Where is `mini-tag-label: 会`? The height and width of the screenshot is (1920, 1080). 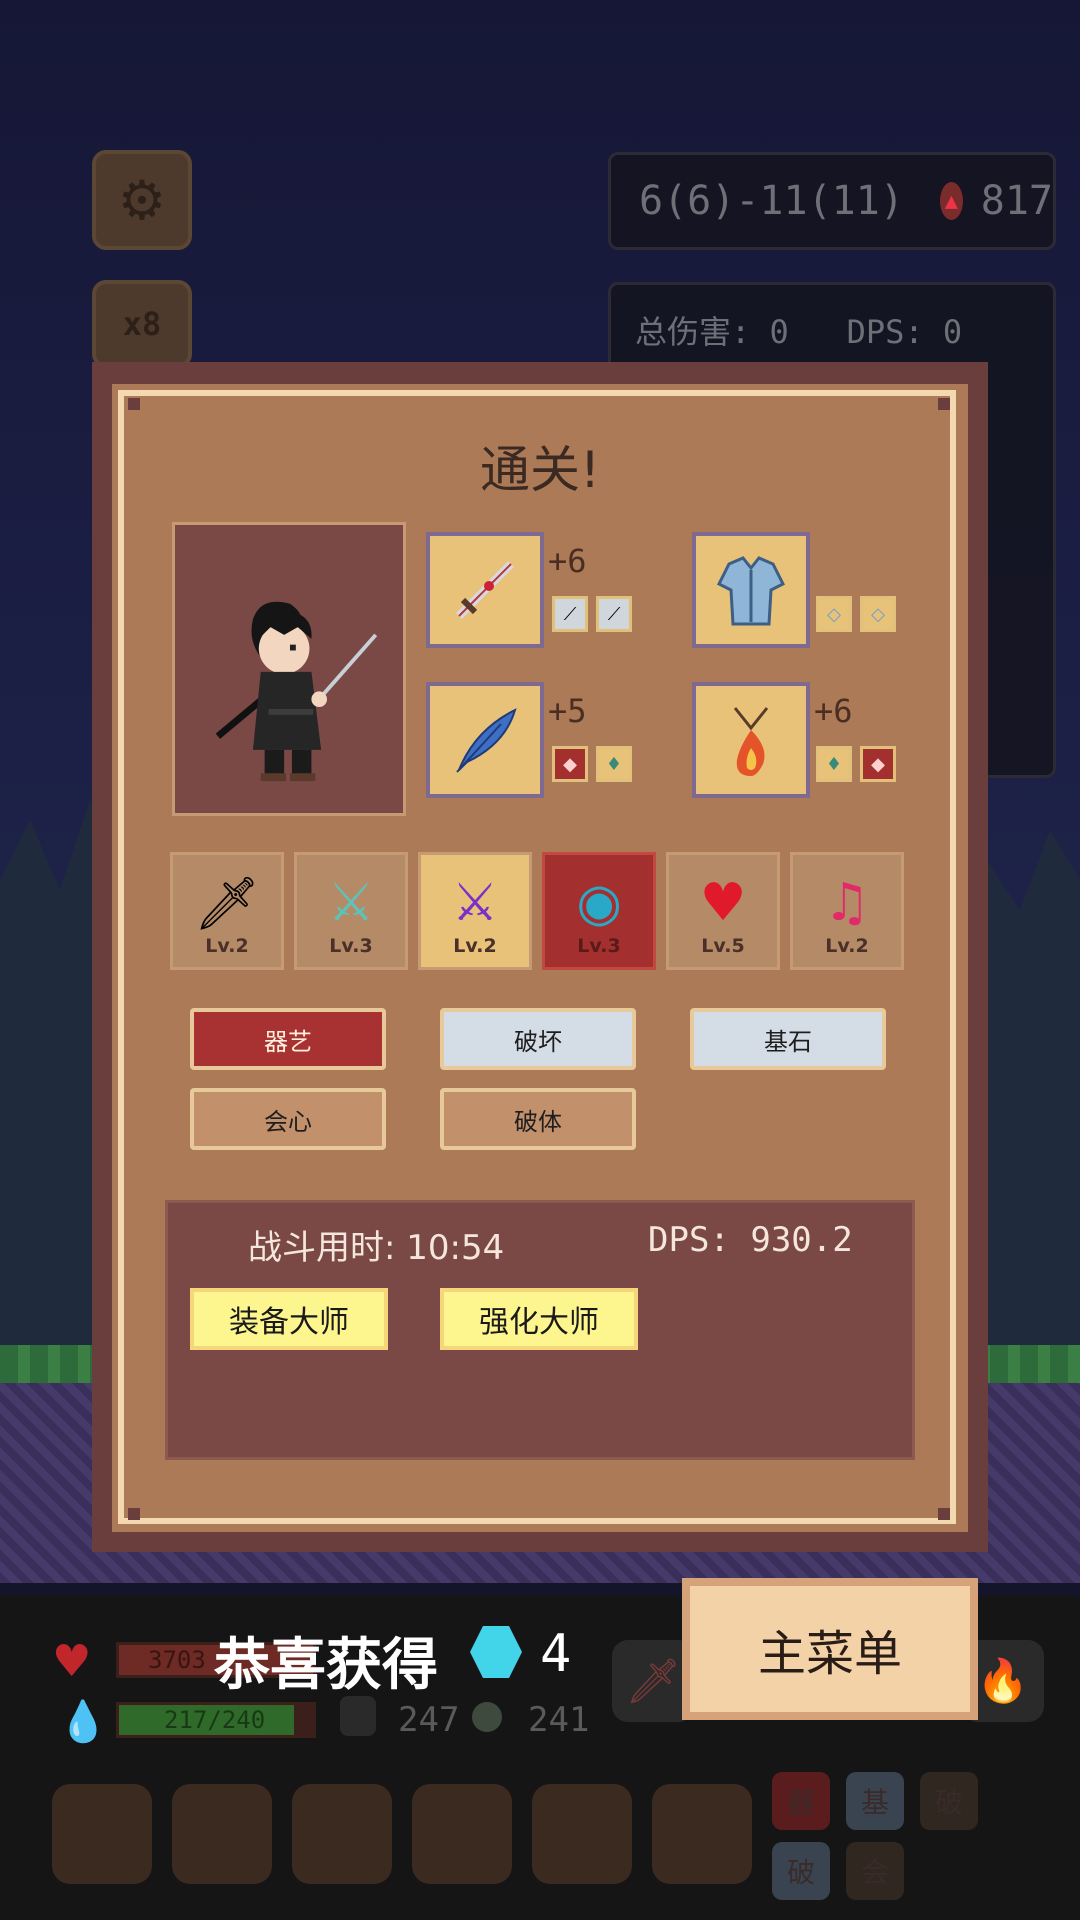 mini-tag-label: 会 is located at coordinates (874, 1872).